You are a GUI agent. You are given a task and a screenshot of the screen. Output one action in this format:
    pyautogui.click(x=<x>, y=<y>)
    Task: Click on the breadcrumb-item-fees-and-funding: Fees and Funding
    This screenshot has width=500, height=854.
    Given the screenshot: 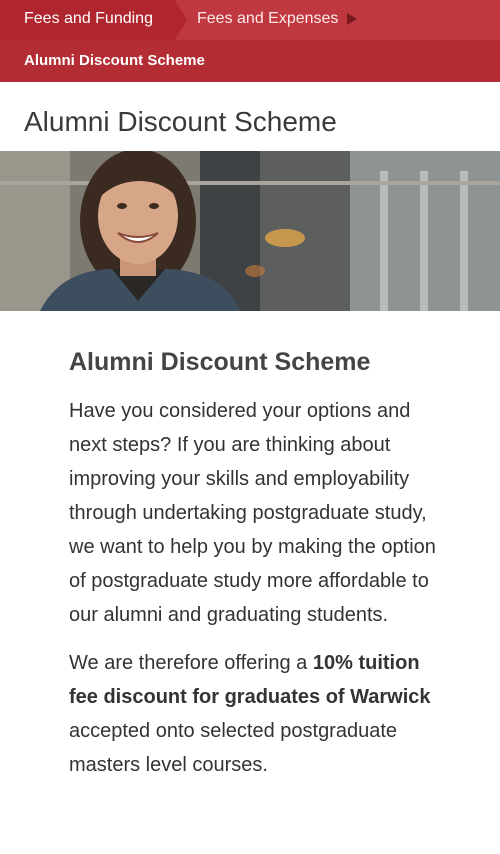 What is the action you would take?
    pyautogui.click(x=87, y=20)
    